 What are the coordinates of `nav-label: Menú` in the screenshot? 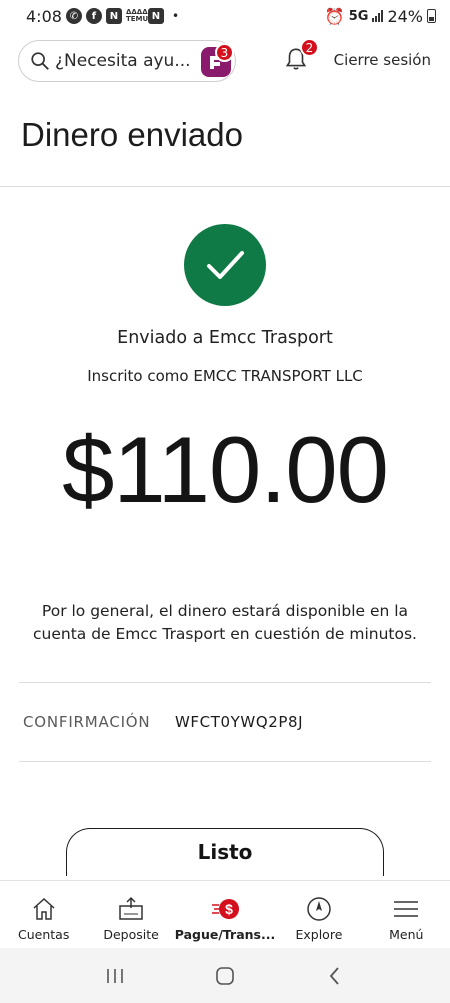 It's located at (406, 934).